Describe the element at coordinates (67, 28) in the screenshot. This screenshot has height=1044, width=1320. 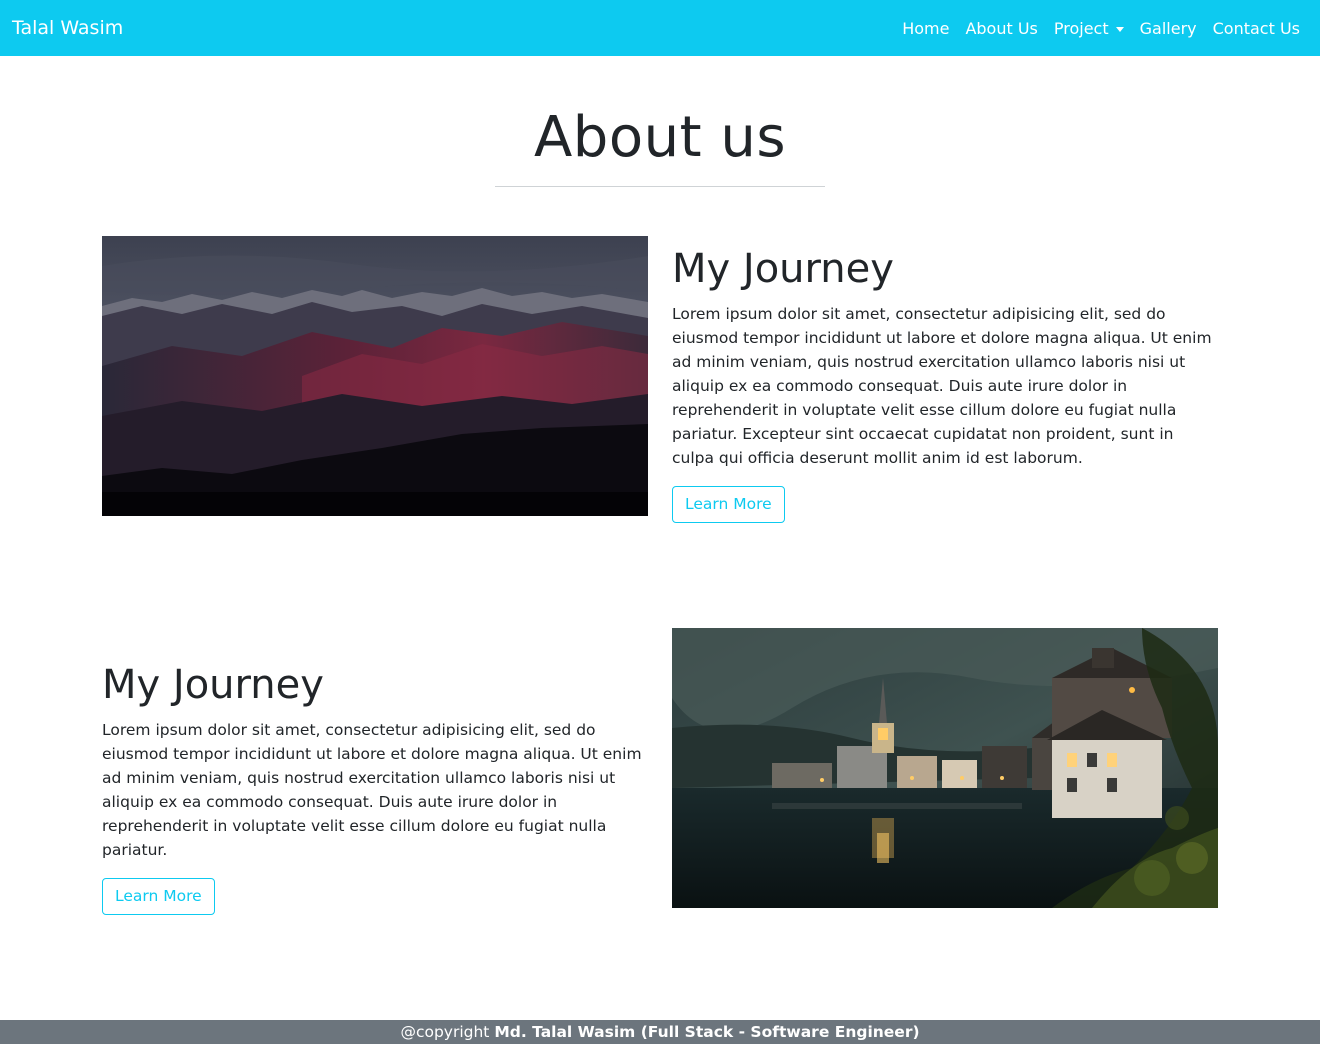
I see `brand-link: Talal Wasim` at that location.